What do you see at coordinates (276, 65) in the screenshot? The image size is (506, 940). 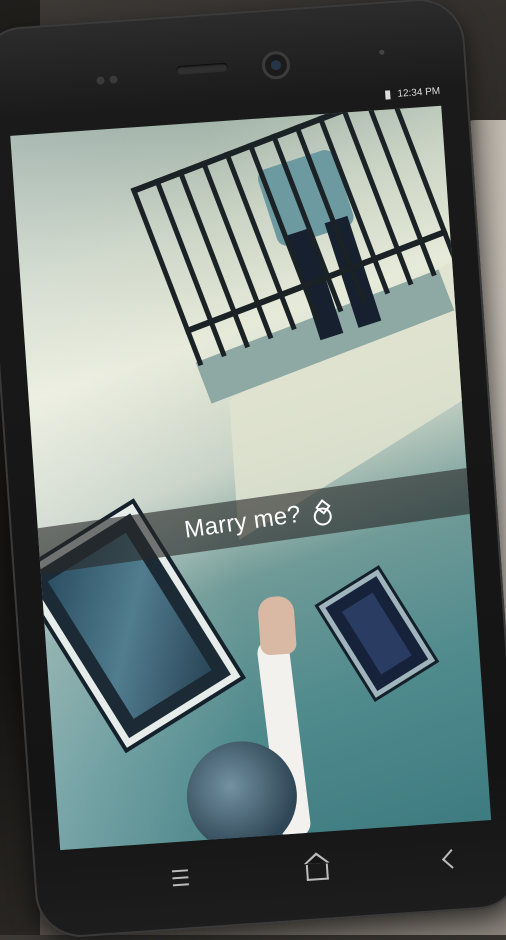 I see `front-camera-icon` at bounding box center [276, 65].